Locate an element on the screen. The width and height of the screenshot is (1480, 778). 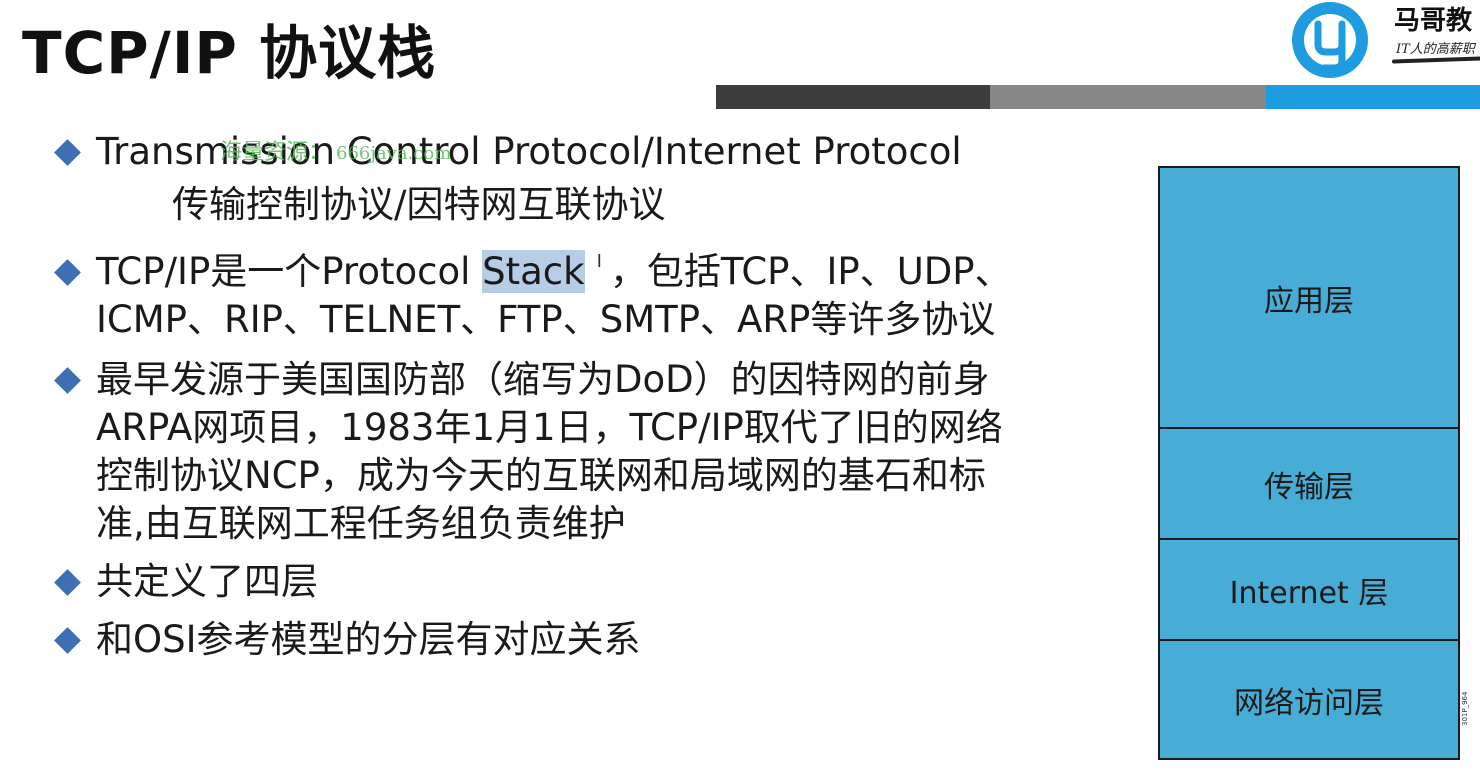
bullet-subtext: 传输控制协议/因特网互联协议 is located at coordinates (419, 204).